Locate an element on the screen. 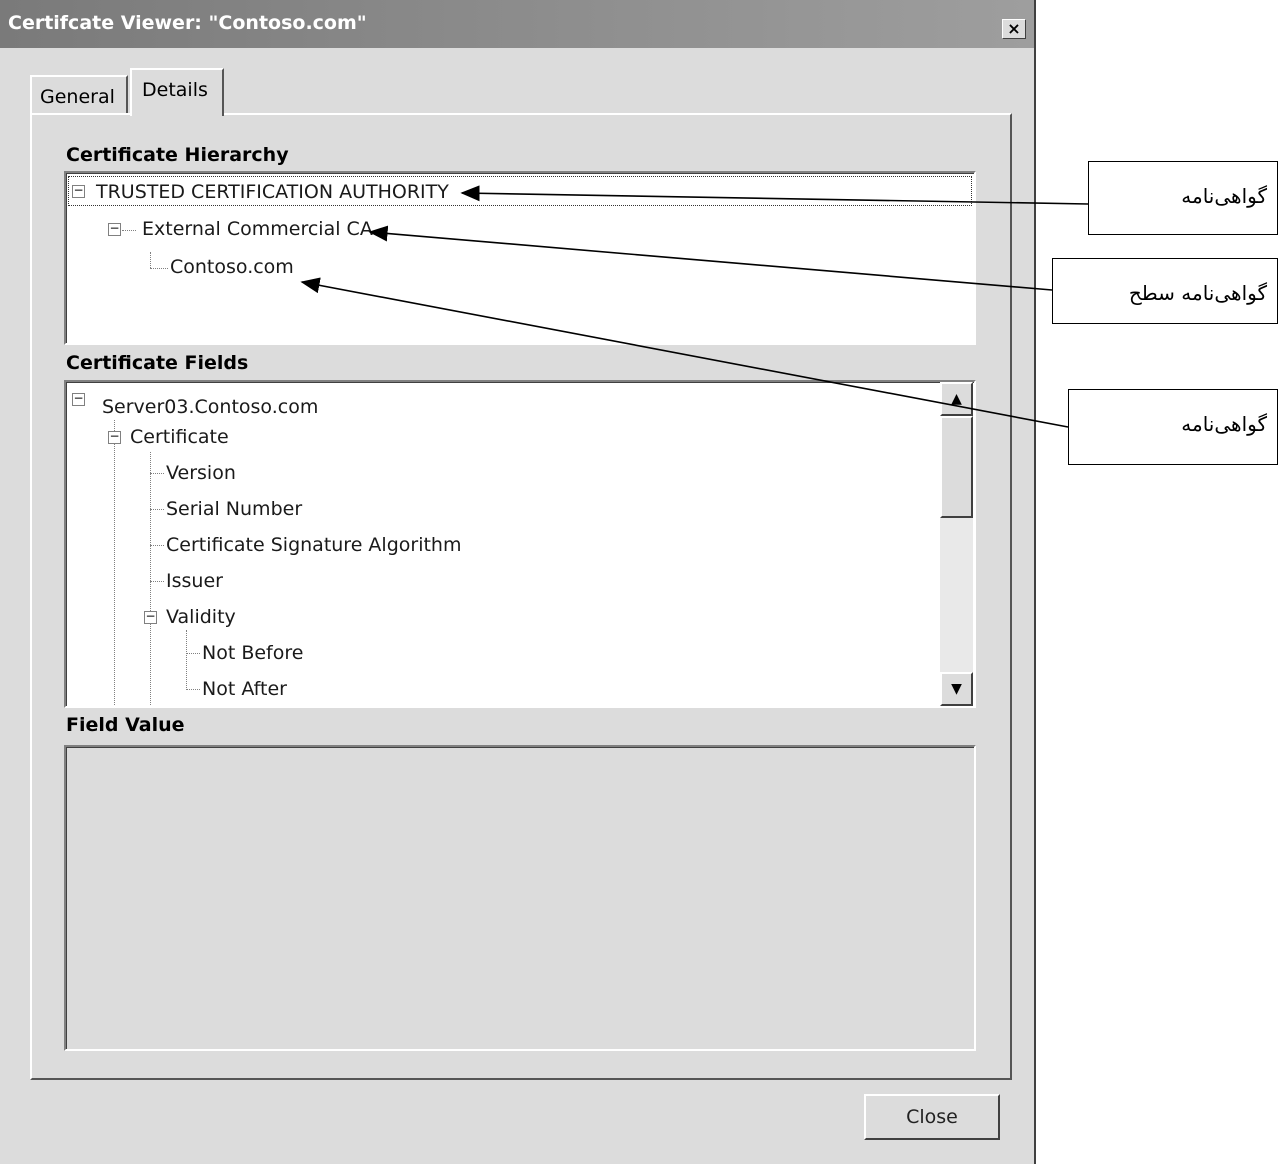 The image size is (1288, 1164). arrow-intermediate-ca is located at coordinates (710, 258).